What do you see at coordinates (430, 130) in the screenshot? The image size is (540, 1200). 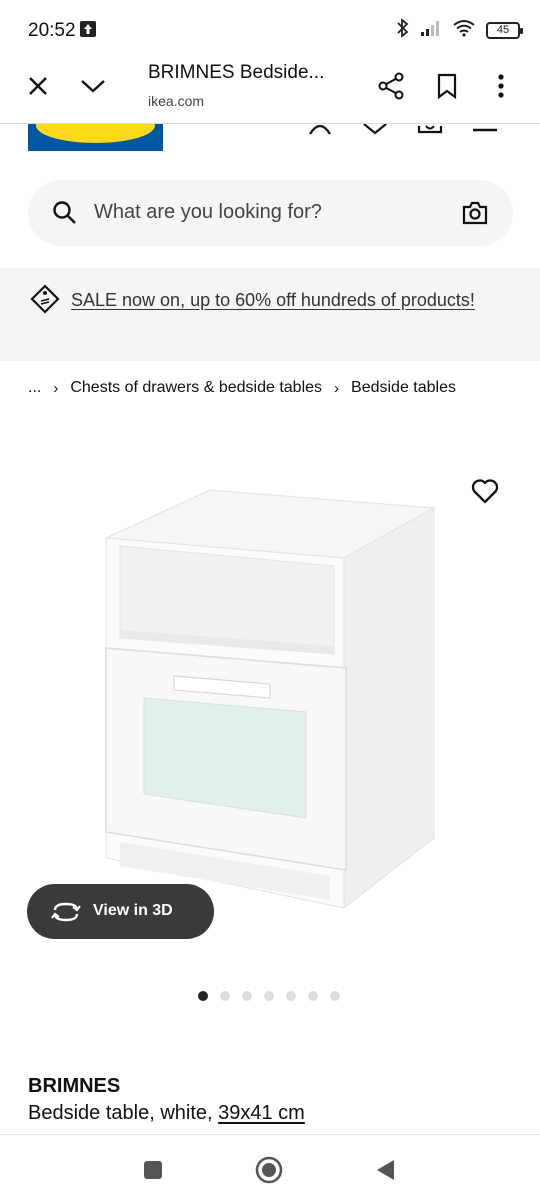 I see `shopping-bag-icon` at bounding box center [430, 130].